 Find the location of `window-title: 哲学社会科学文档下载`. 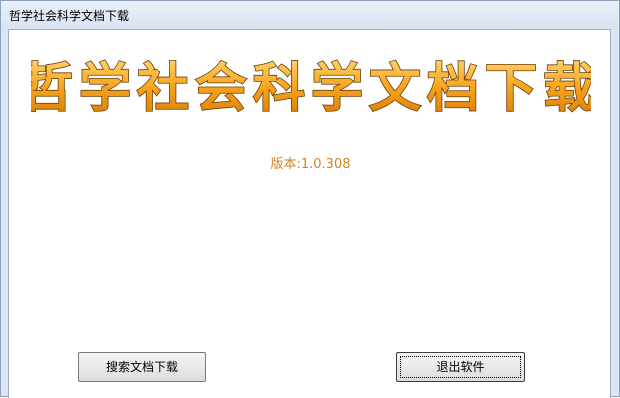

window-title: 哲学社会科学文档下载 is located at coordinates (69, 16).